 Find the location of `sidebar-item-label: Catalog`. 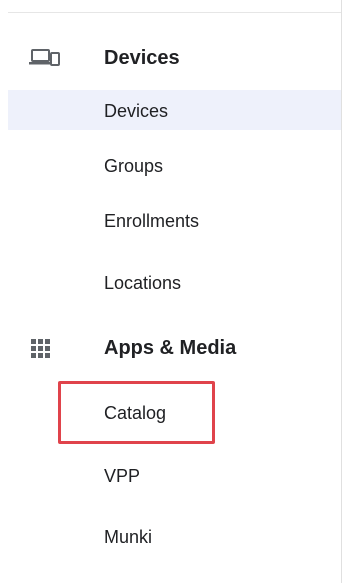

sidebar-item-label: Catalog is located at coordinates (135, 413).